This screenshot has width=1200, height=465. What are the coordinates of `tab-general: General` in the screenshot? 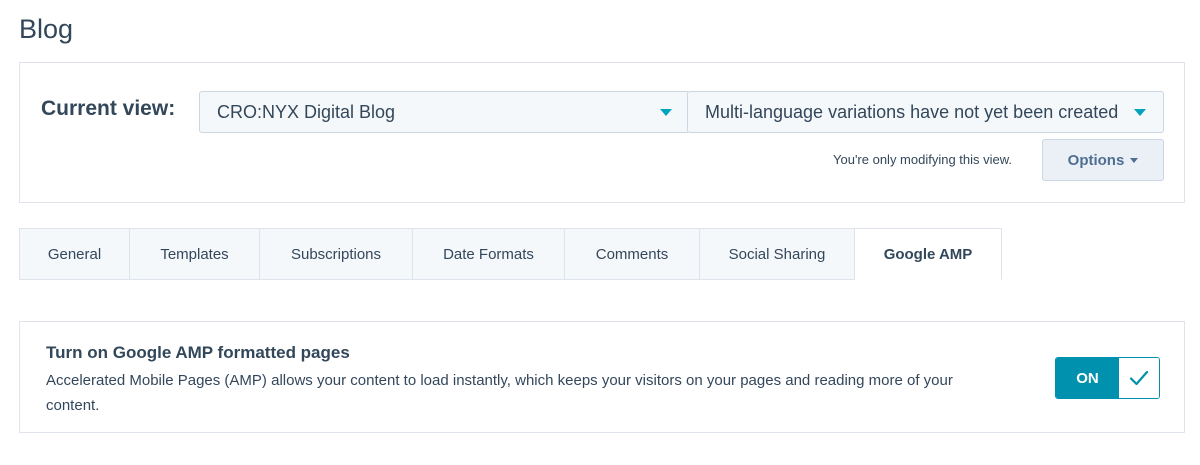 It's located at (74, 254).